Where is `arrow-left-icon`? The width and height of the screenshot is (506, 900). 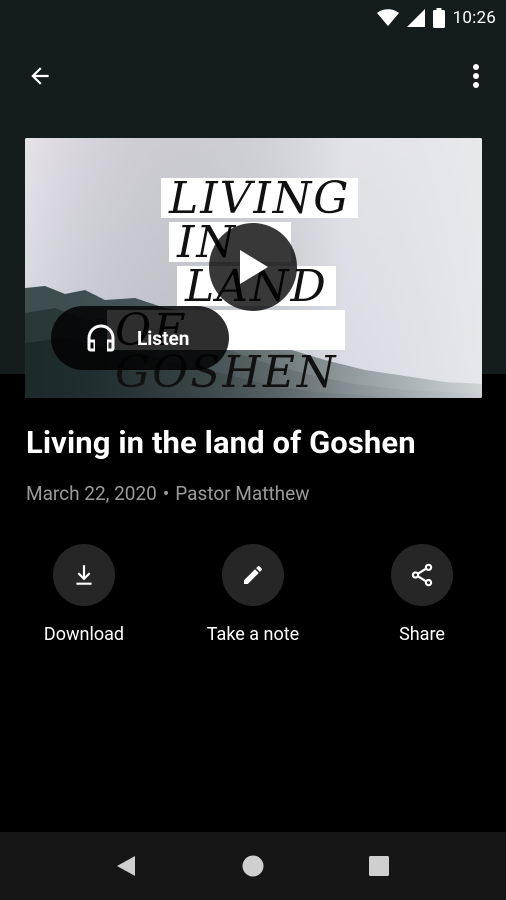 arrow-left-icon is located at coordinates (40, 76).